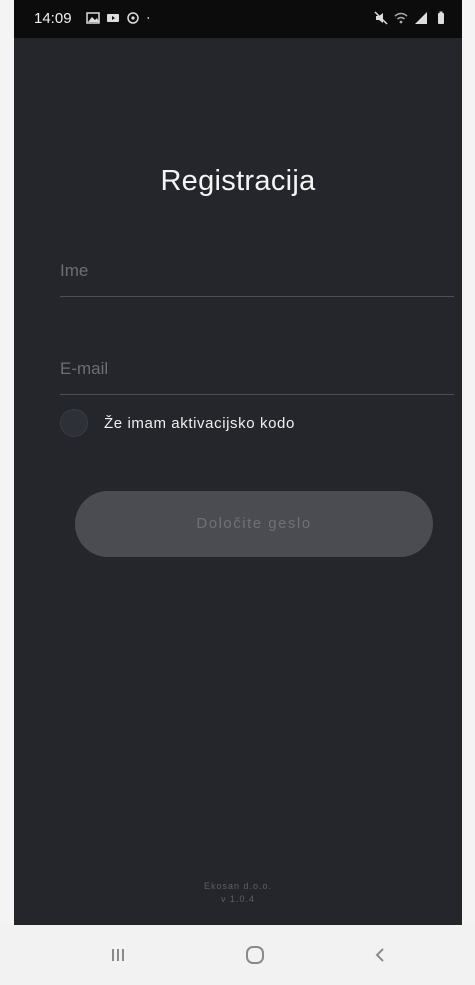  What do you see at coordinates (7, 462) in the screenshot?
I see `screen-edge-left` at bounding box center [7, 462].